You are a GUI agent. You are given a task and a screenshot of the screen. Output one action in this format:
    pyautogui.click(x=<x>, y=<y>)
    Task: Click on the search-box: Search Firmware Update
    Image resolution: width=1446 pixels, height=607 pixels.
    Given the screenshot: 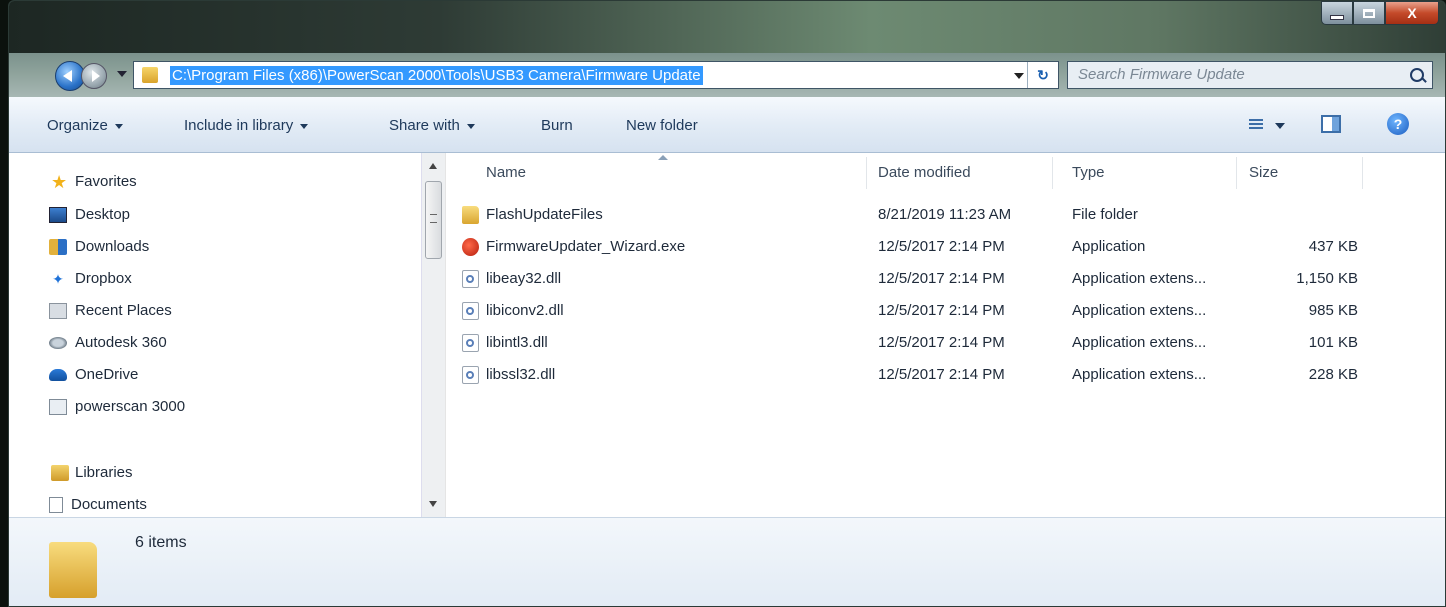 What is the action you would take?
    pyautogui.click(x=1250, y=75)
    